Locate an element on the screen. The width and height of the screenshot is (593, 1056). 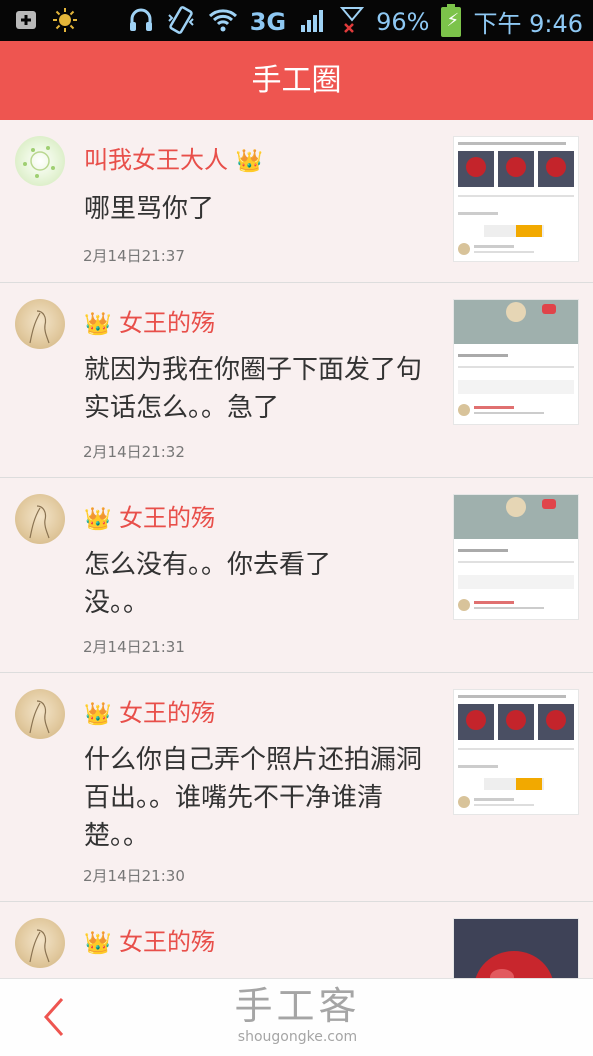
battery-percentage: 96% is located at coordinates (403, 21).